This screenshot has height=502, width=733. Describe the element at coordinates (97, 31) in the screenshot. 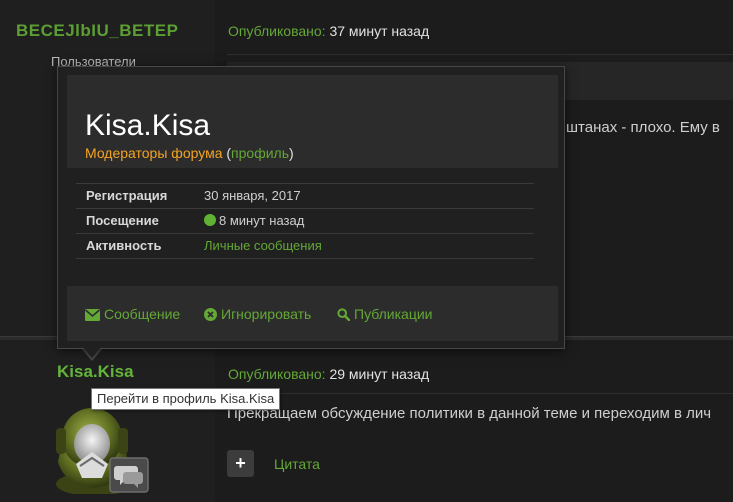

I see `post1-author-name: BECEJlbIU_BETEP` at that location.